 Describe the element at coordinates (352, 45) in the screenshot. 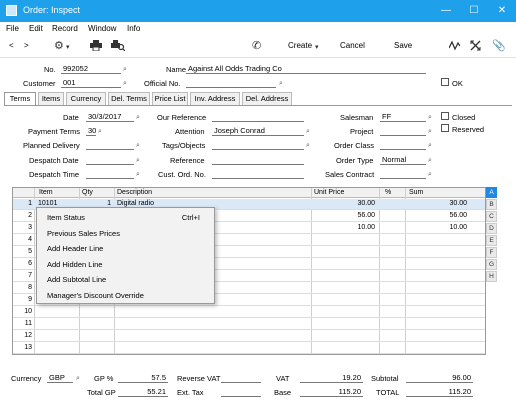

I see `cancel-button: Cancel` at that location.